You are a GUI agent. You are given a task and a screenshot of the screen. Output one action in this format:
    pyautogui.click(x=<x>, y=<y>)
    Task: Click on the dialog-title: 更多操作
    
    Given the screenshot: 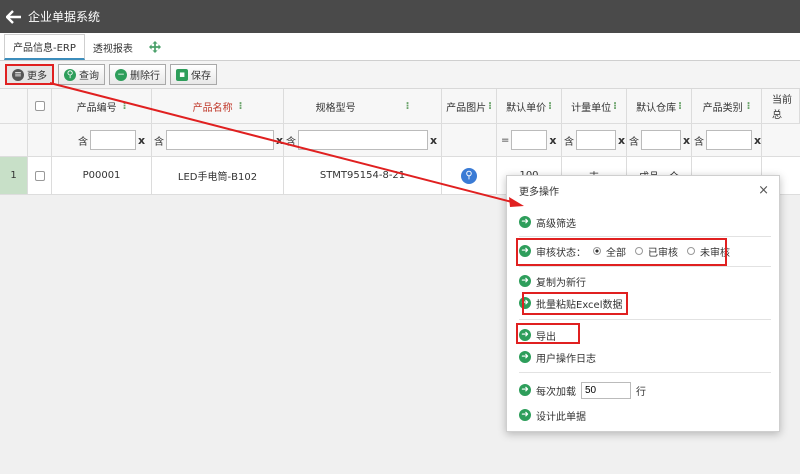 What is the action you would take?
    pyautogui.click(x=539, y=192)
    